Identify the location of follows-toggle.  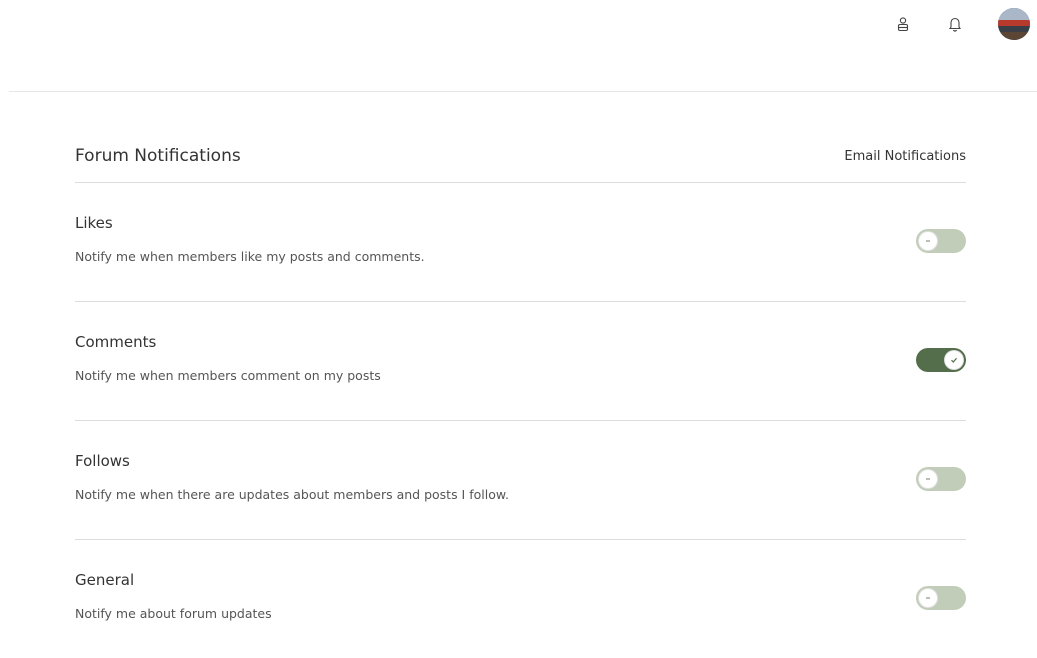
(941, 479).